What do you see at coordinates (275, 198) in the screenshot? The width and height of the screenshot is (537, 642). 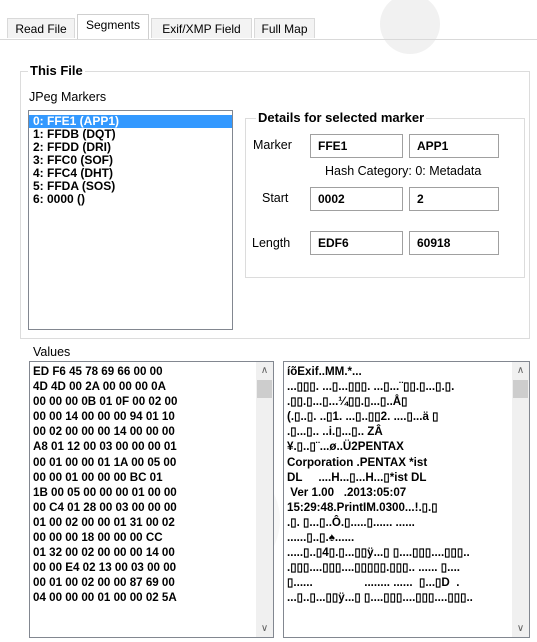 I see `start-label: Start` at bounding box center [275, 198].